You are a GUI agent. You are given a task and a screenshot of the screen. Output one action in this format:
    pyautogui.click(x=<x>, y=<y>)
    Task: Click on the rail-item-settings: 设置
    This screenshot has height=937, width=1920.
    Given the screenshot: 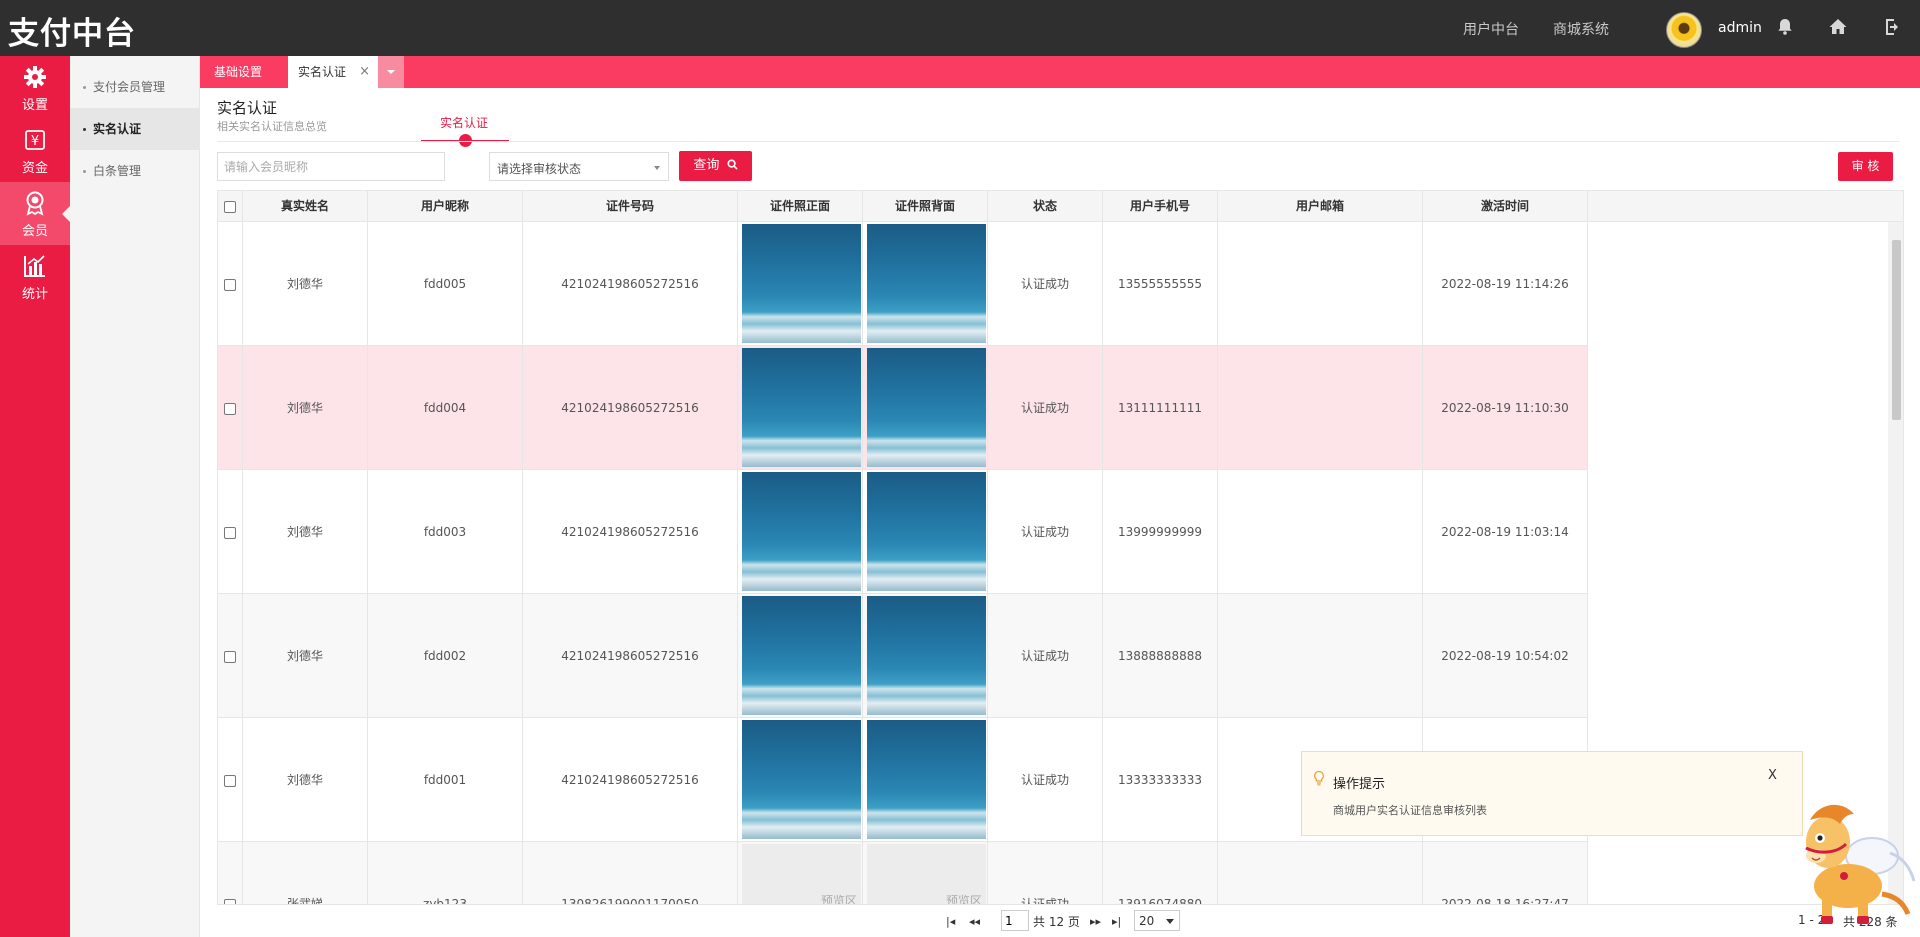 What is the action you would take?
    pyautogui.click(x=35, y=87)
    